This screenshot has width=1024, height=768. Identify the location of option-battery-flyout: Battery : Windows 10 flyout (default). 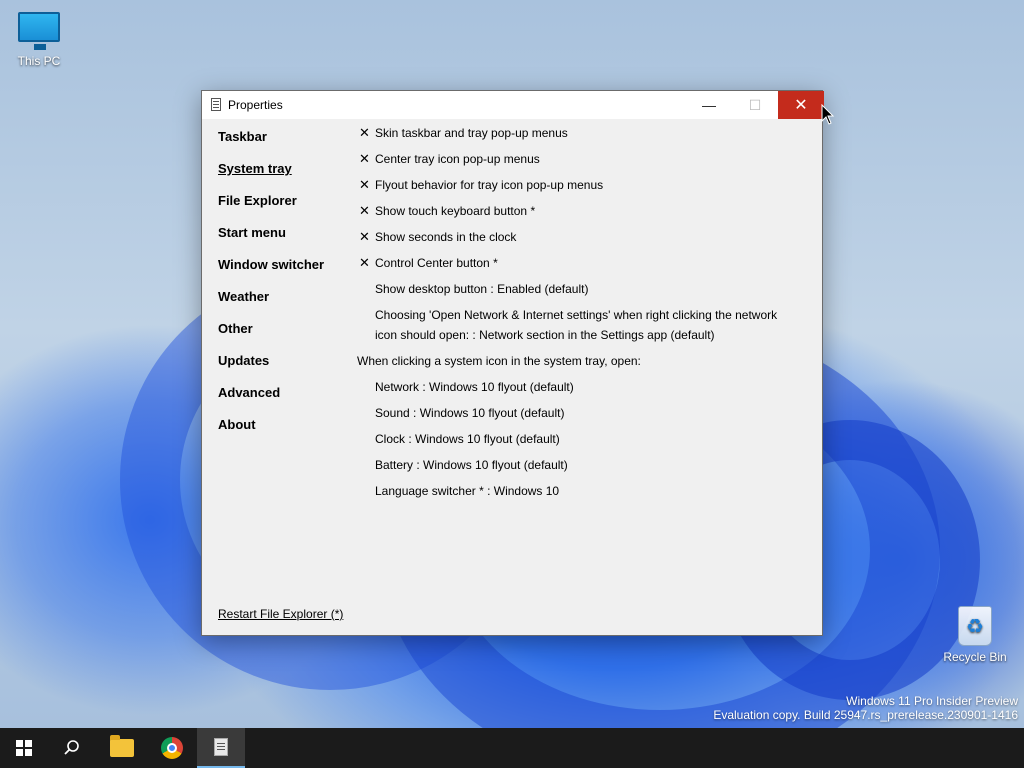
(582, 470).